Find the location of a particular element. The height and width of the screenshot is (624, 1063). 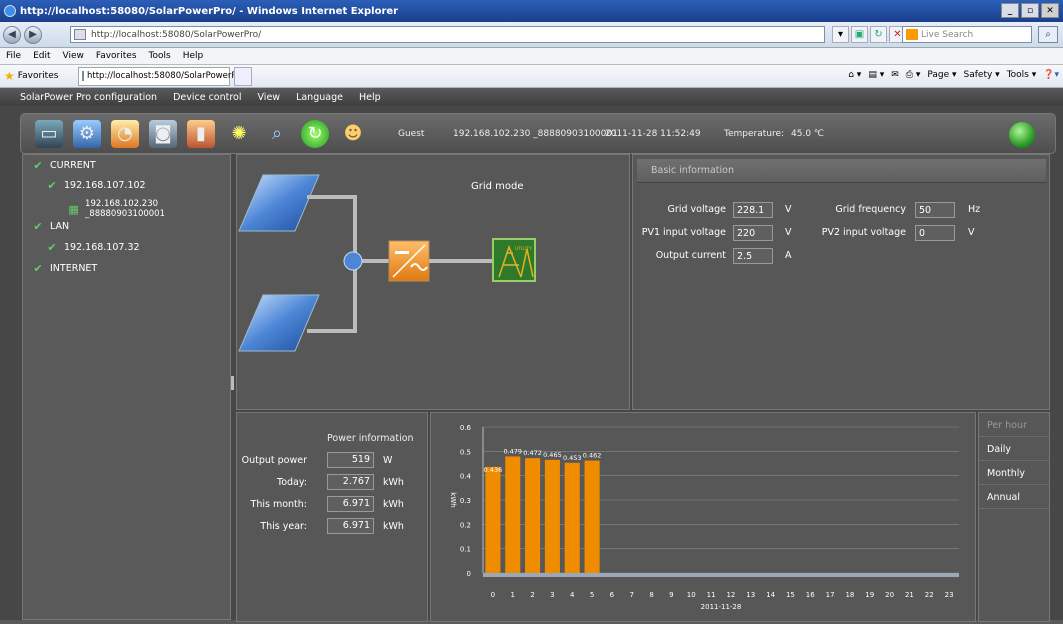

today-field: 2.767 is located at coordinates (350, 482).